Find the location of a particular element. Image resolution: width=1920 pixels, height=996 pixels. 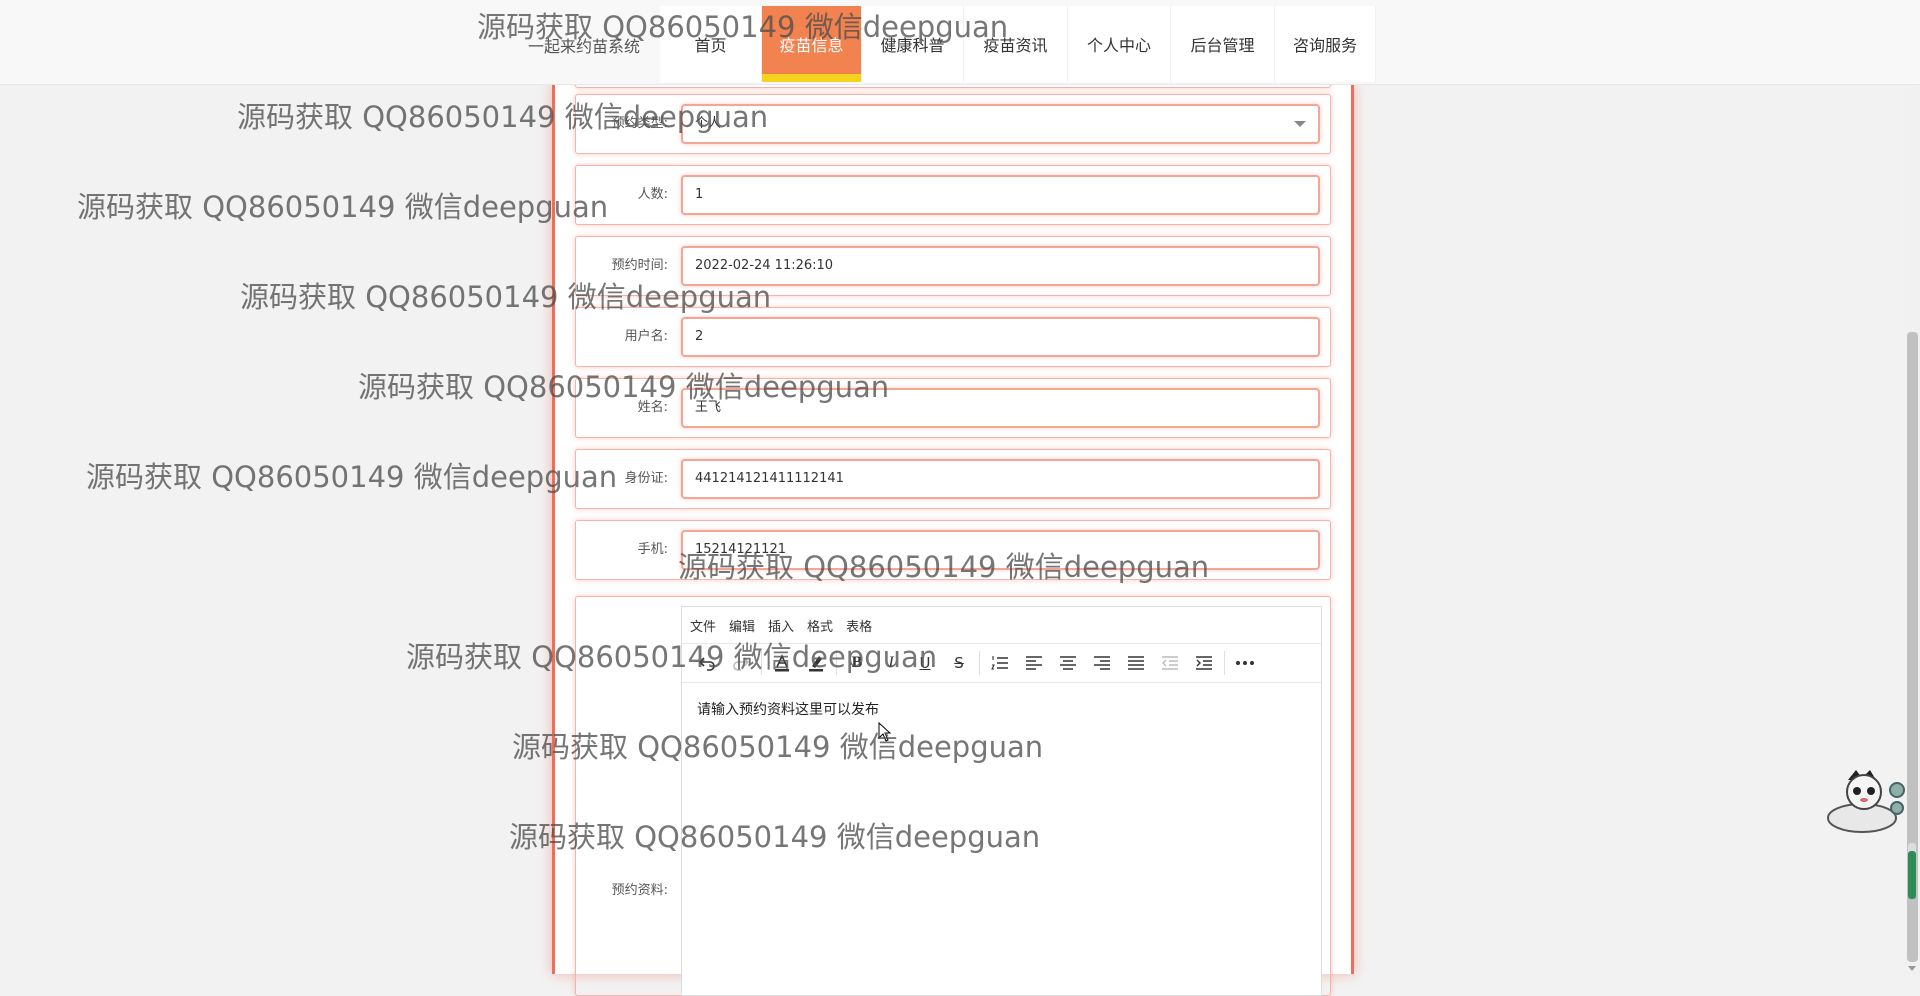

menu-table: 表格 is located at coordinates (859, 625).